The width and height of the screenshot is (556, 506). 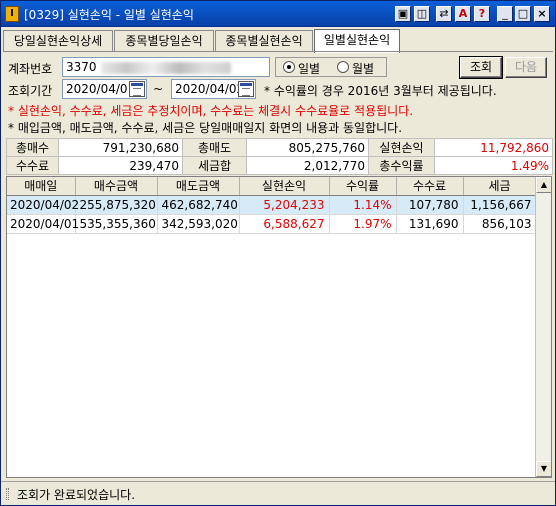 I want to click on font-a-icon: A, so click(x=463, y=14).